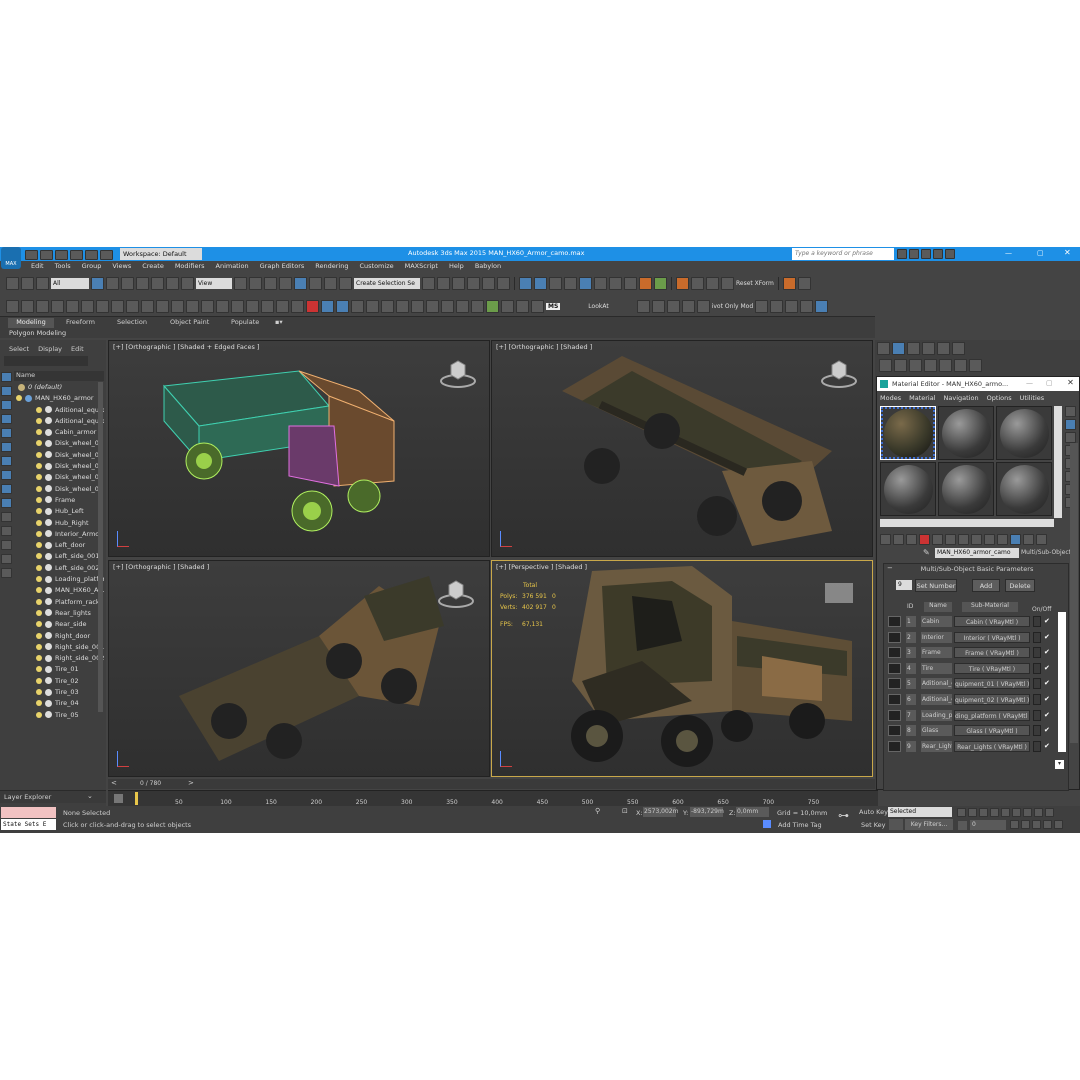  I want to click on tool-06-icon, so click(87, 306).